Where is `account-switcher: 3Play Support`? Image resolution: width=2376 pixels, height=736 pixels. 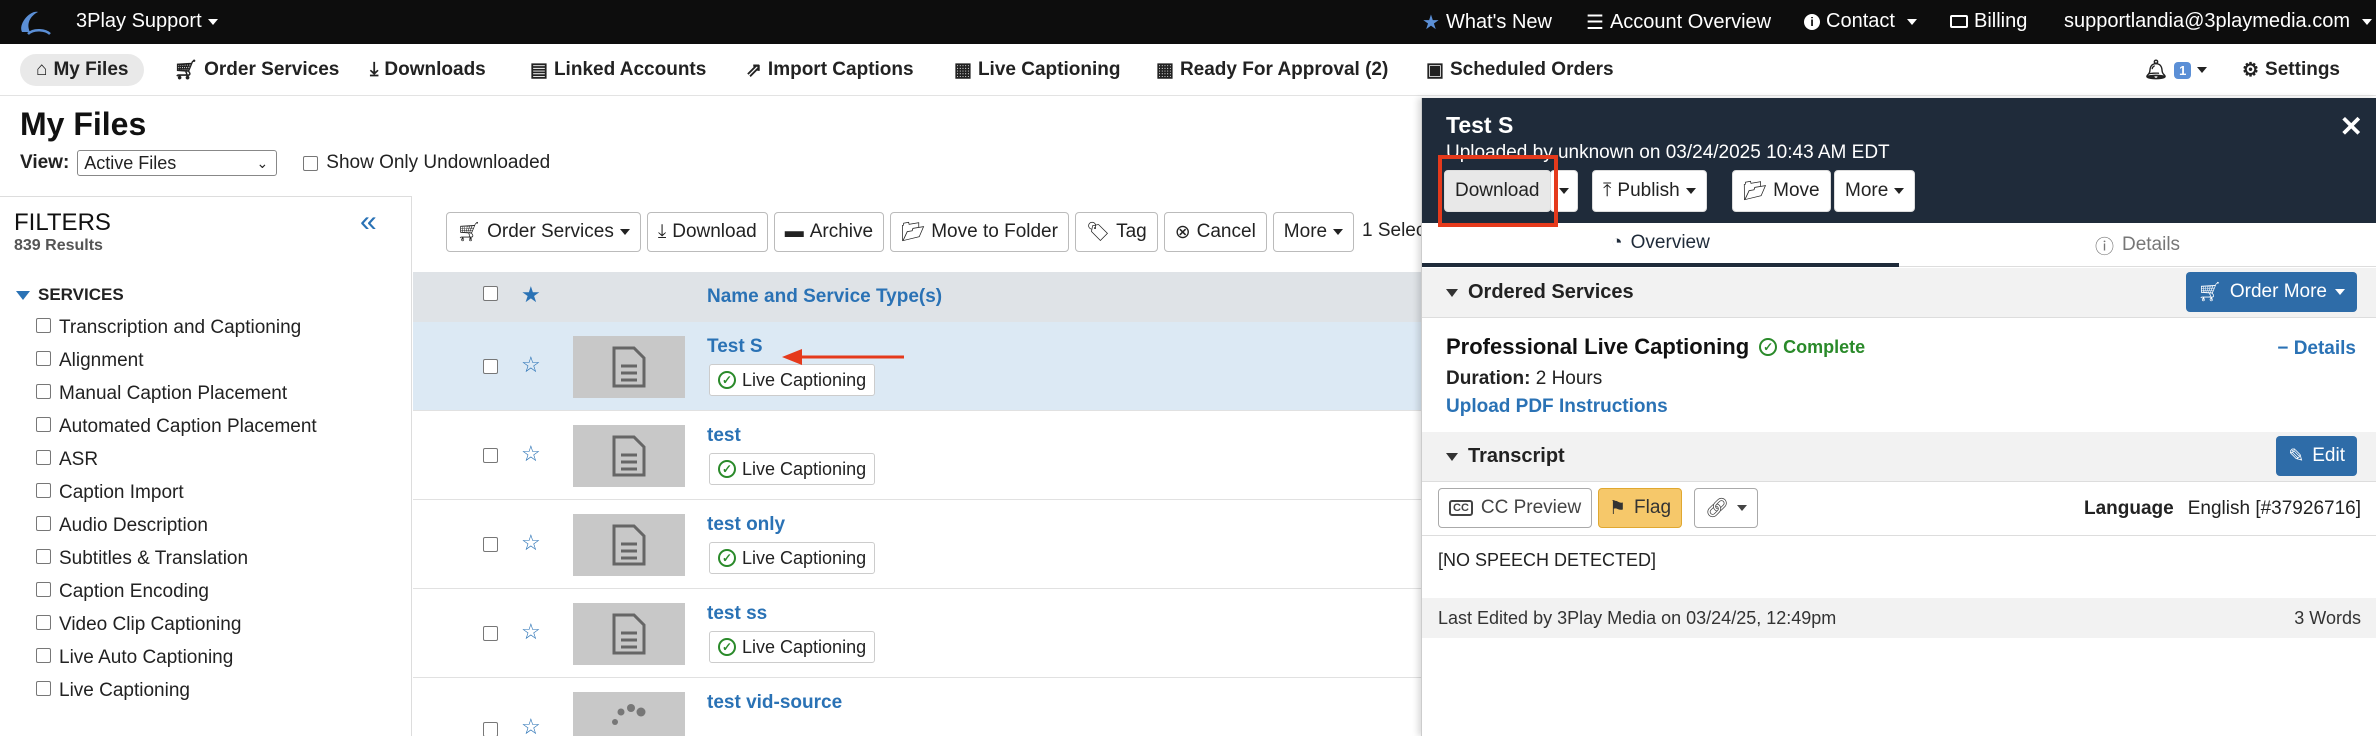
account-switcher: 3Play Support is located at coordinates (147, 21).